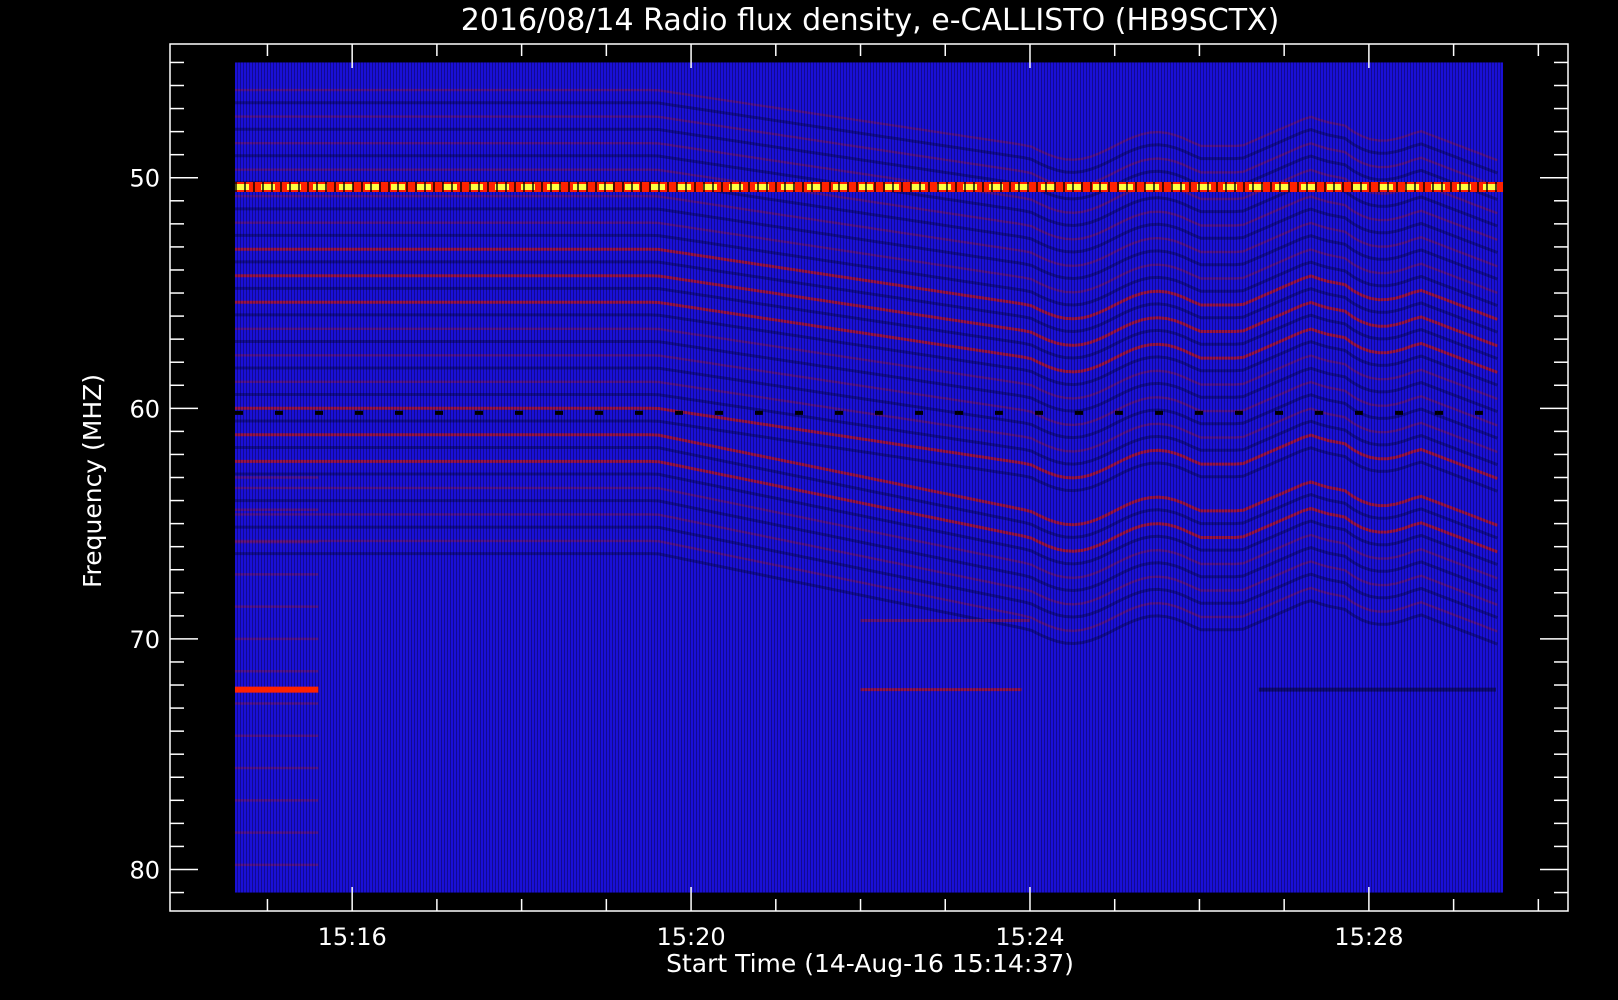  I want to click on y-tick-label: 50, so click(144, 179).